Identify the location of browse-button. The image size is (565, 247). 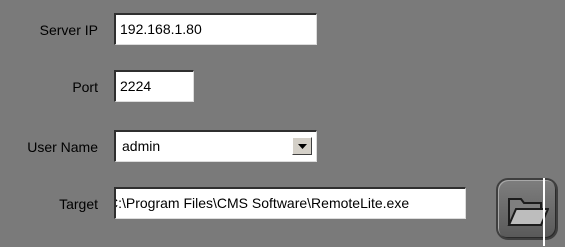
(527, 209).